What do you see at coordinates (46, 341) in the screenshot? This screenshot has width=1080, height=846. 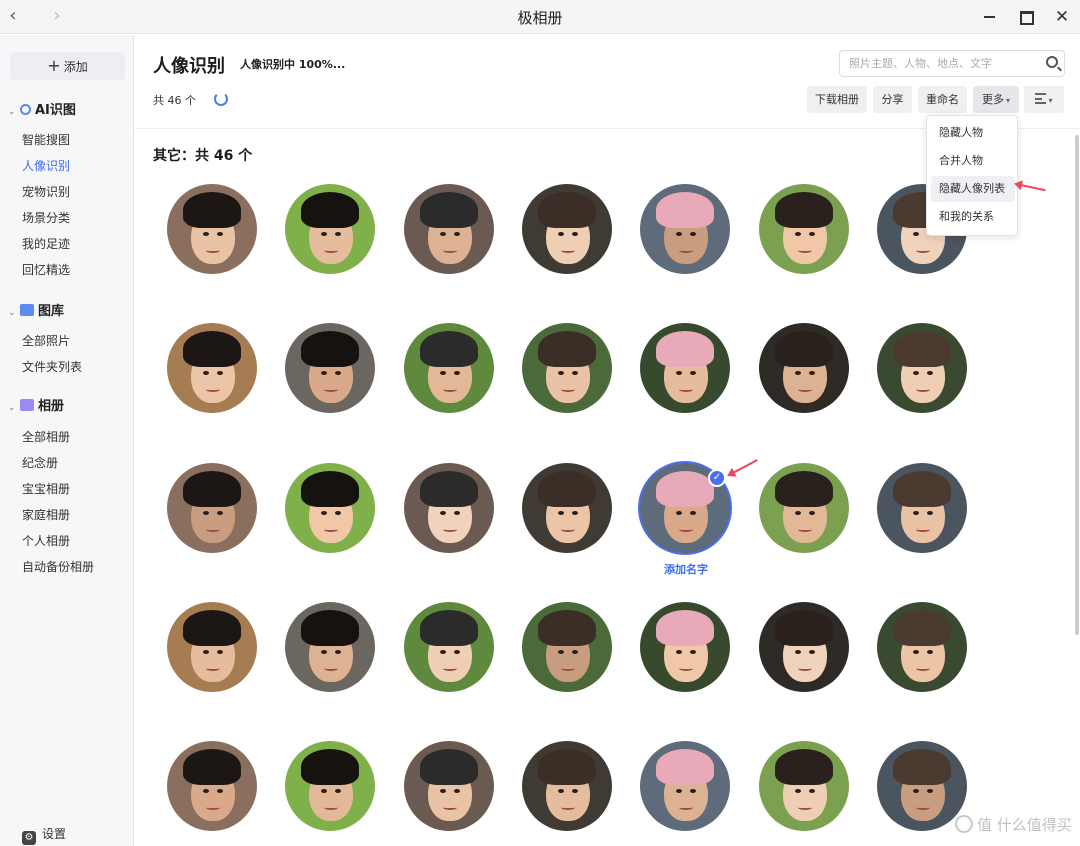 I see `sidebar-item-all-photos: 全部照片` at bounding box center [46, 341].